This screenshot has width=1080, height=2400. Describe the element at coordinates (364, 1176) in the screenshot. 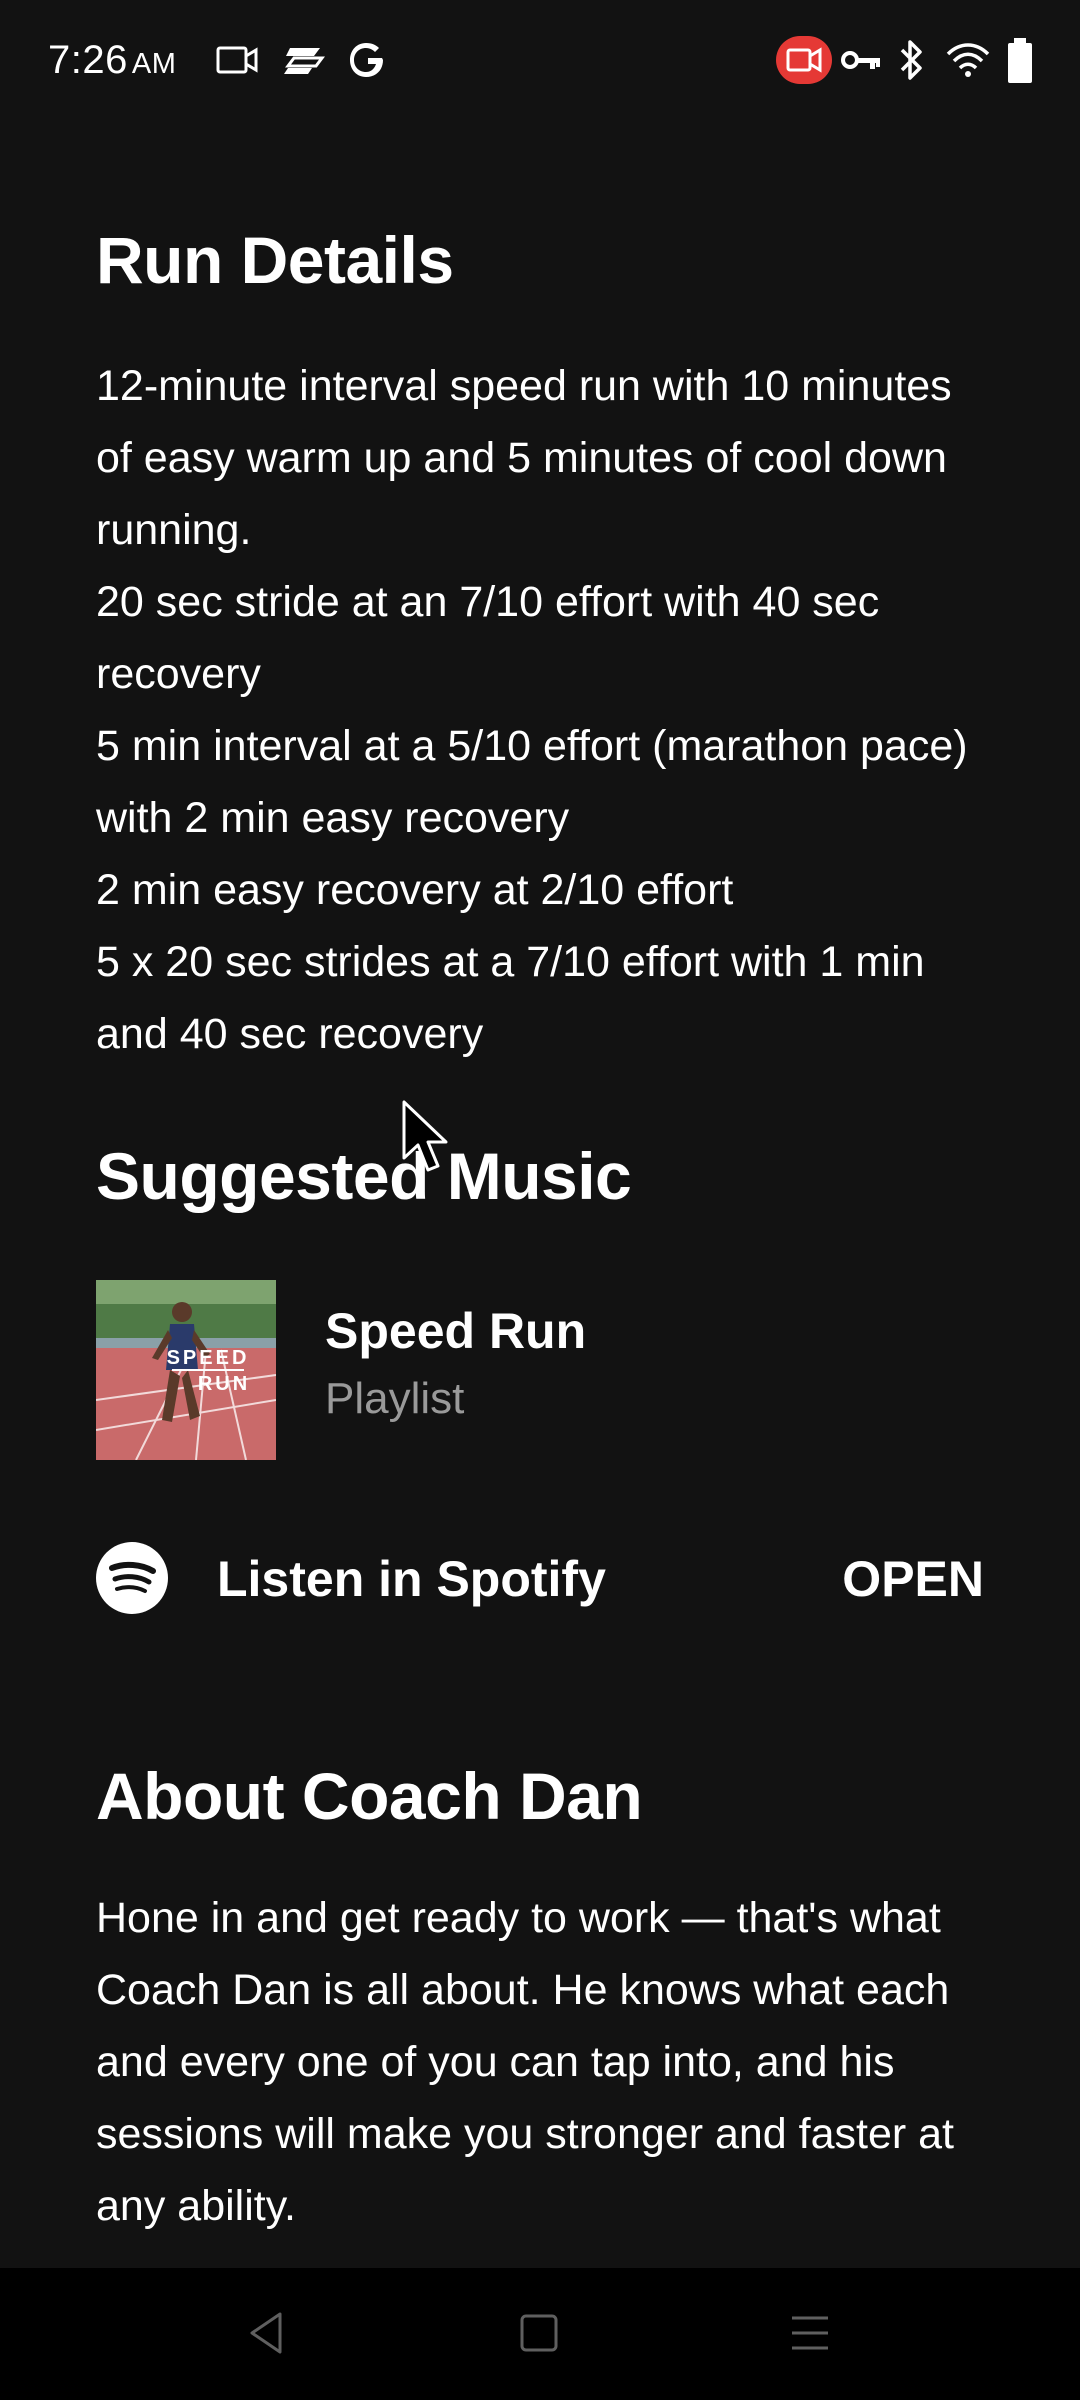

I see `suggested-music-title: Suggested Music` at that location.